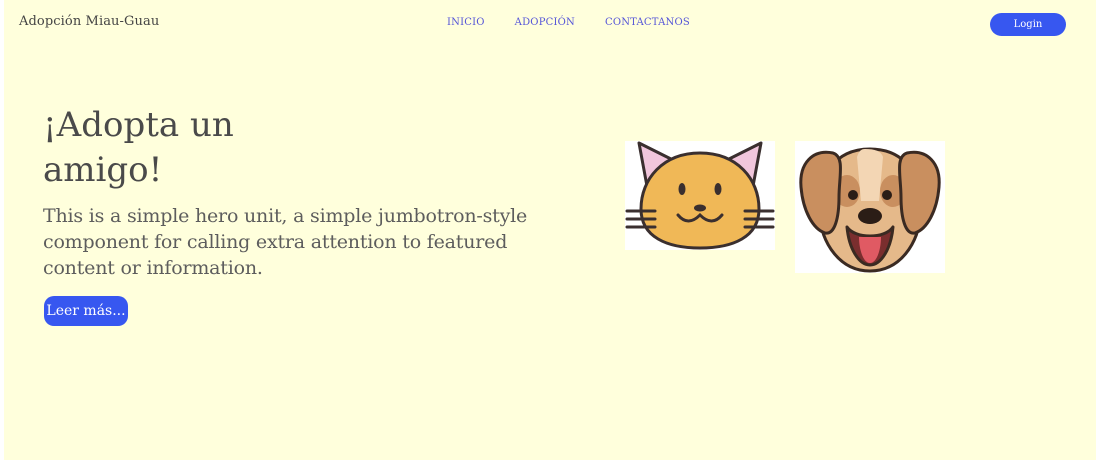 The width and height of the screenshot is (1100, 461). Describe the element at coordinates (545, 22) in the screenshot. I see `nav-link-adopcion: ADOPCIÓN` at that location.